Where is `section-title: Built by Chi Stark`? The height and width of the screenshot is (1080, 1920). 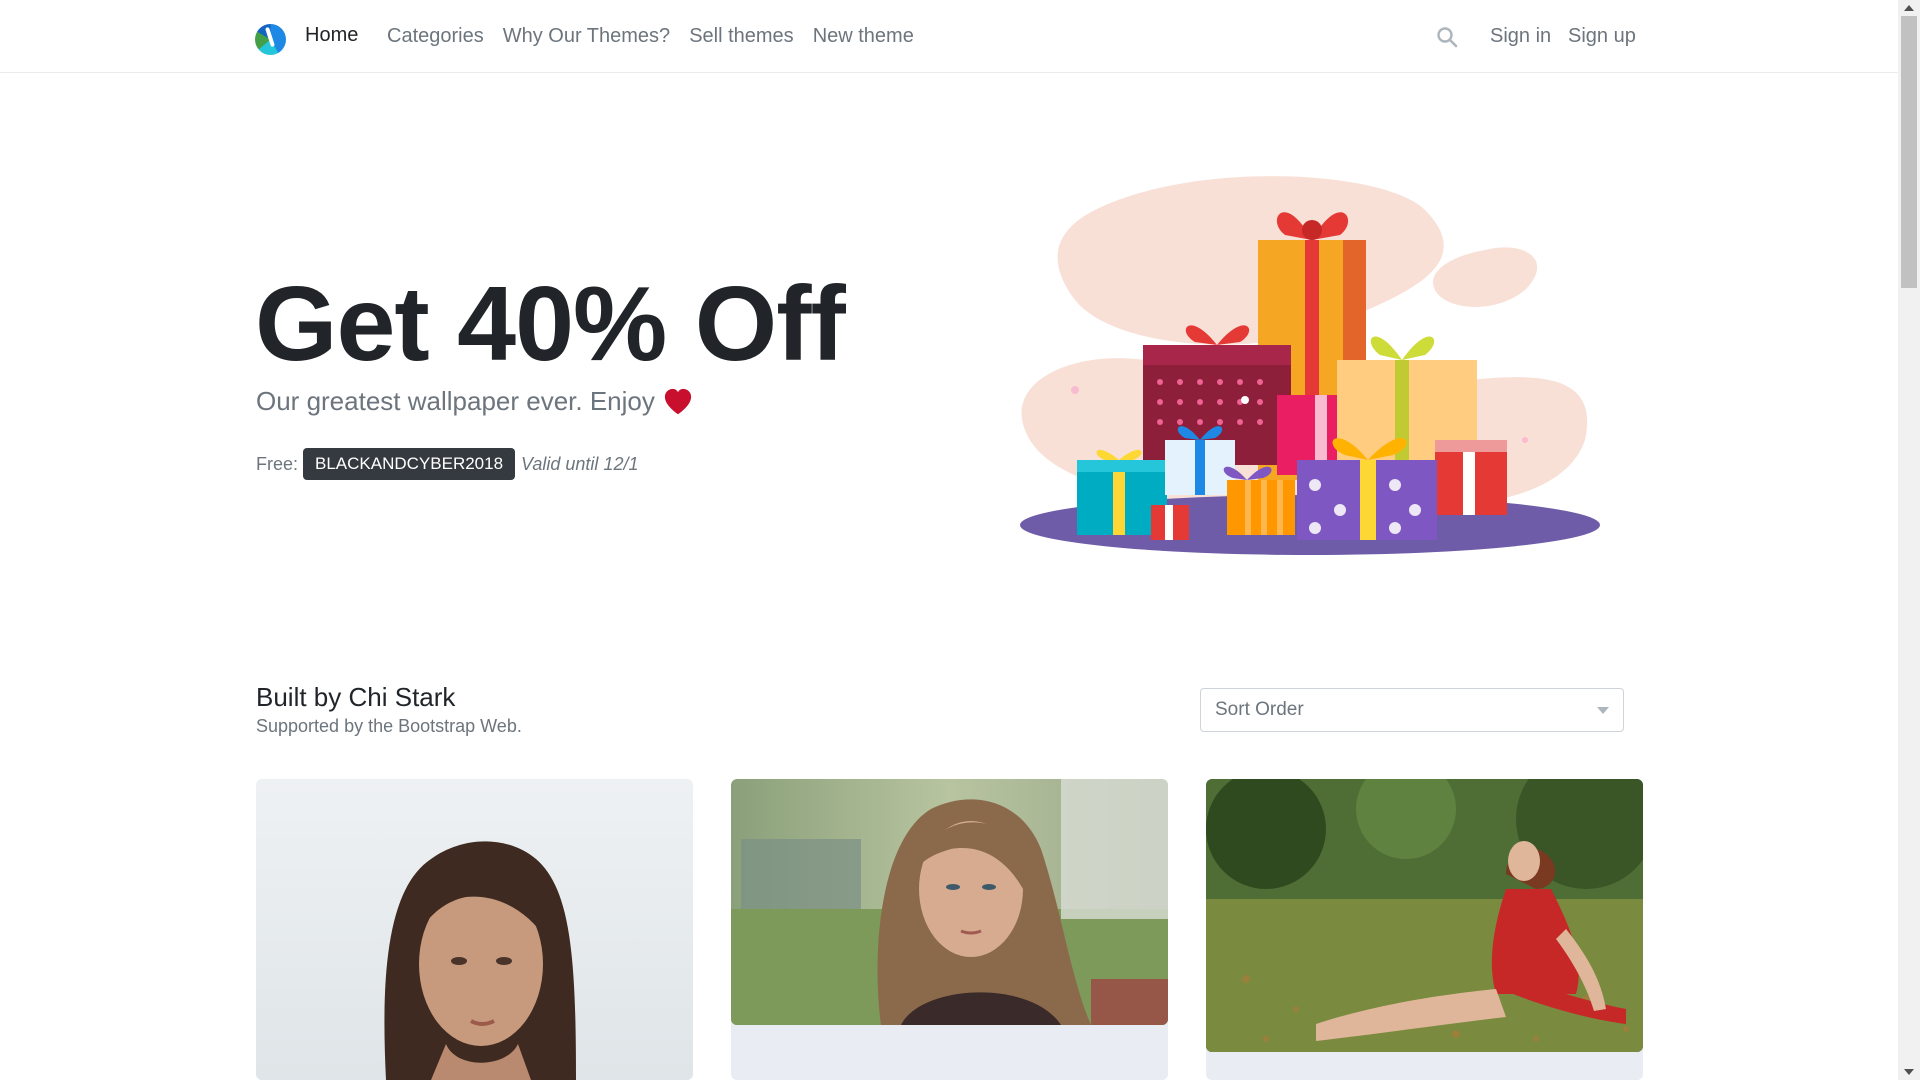
section-title: Built by Chi Stark is located at coordinates (356, 697).